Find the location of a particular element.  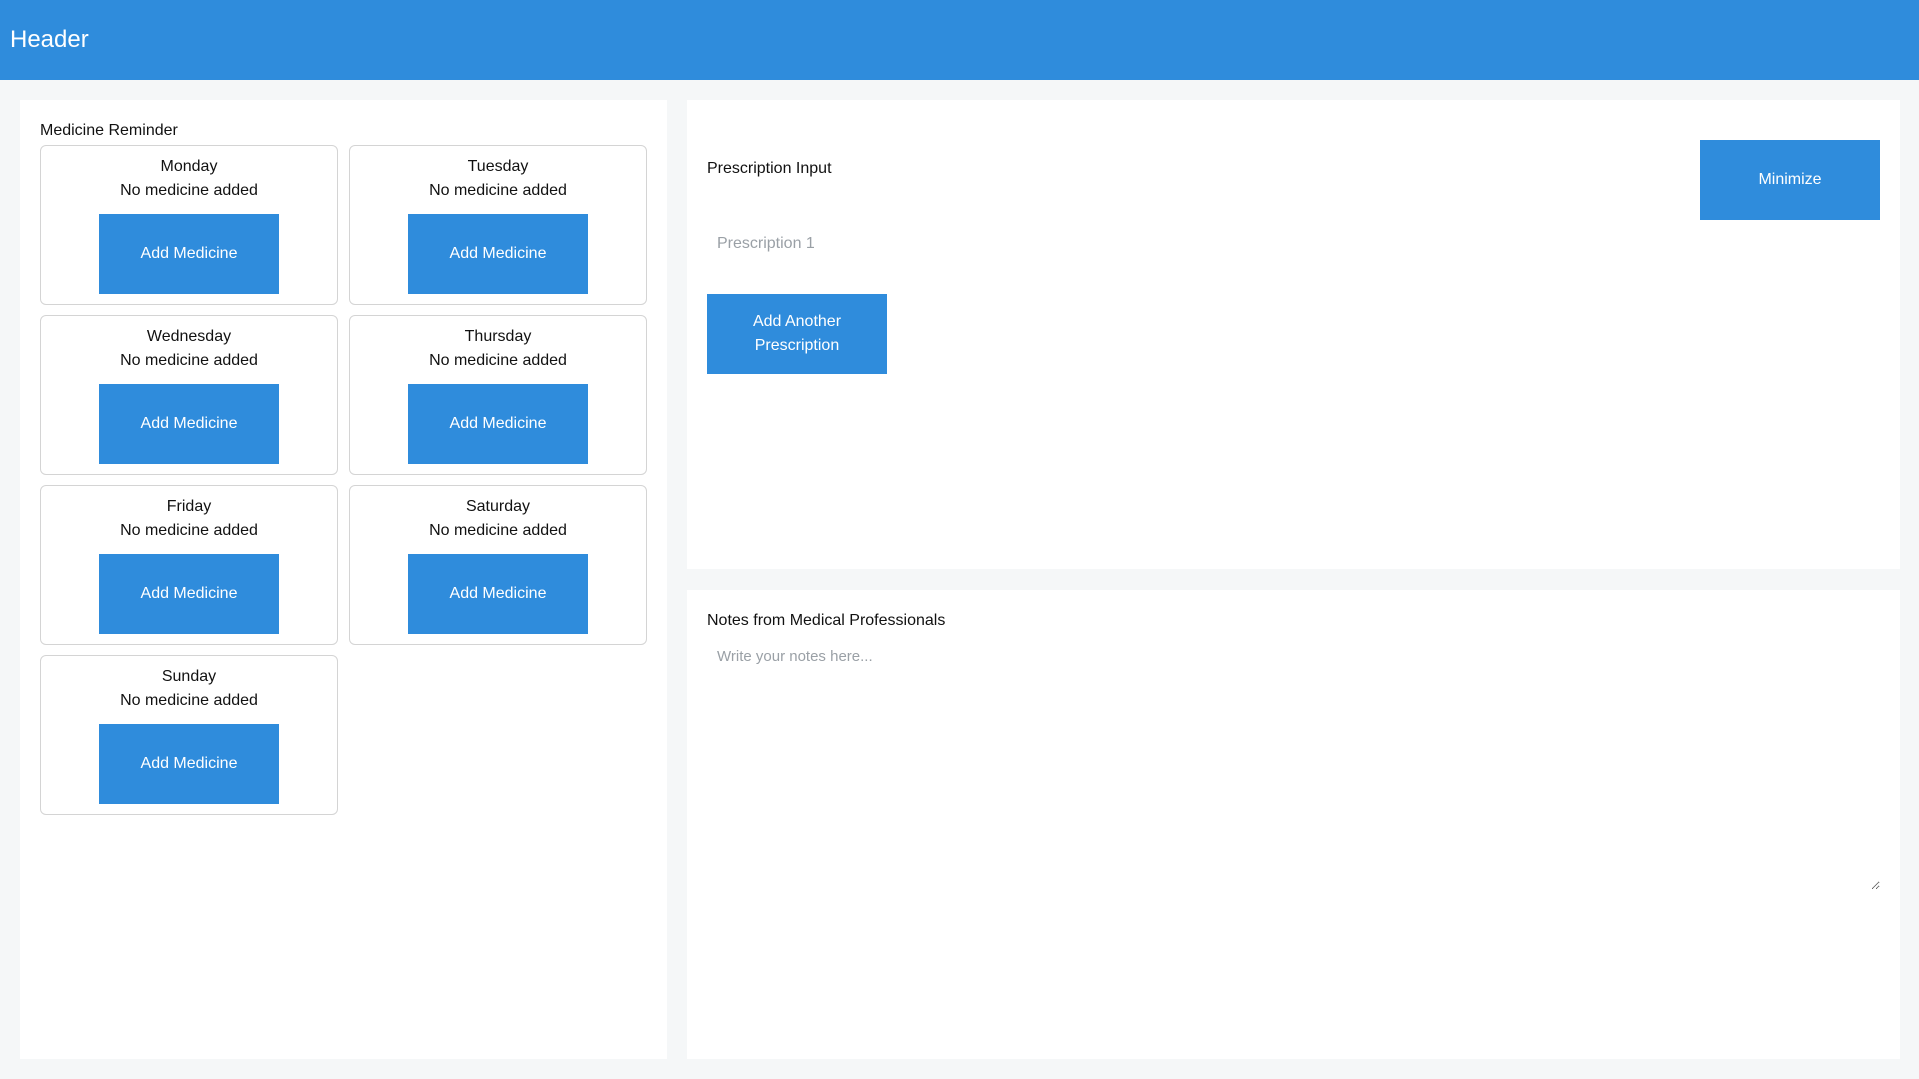

add-medicine-button-wednesday: Add Medicine is located at coordinates (189, 424).